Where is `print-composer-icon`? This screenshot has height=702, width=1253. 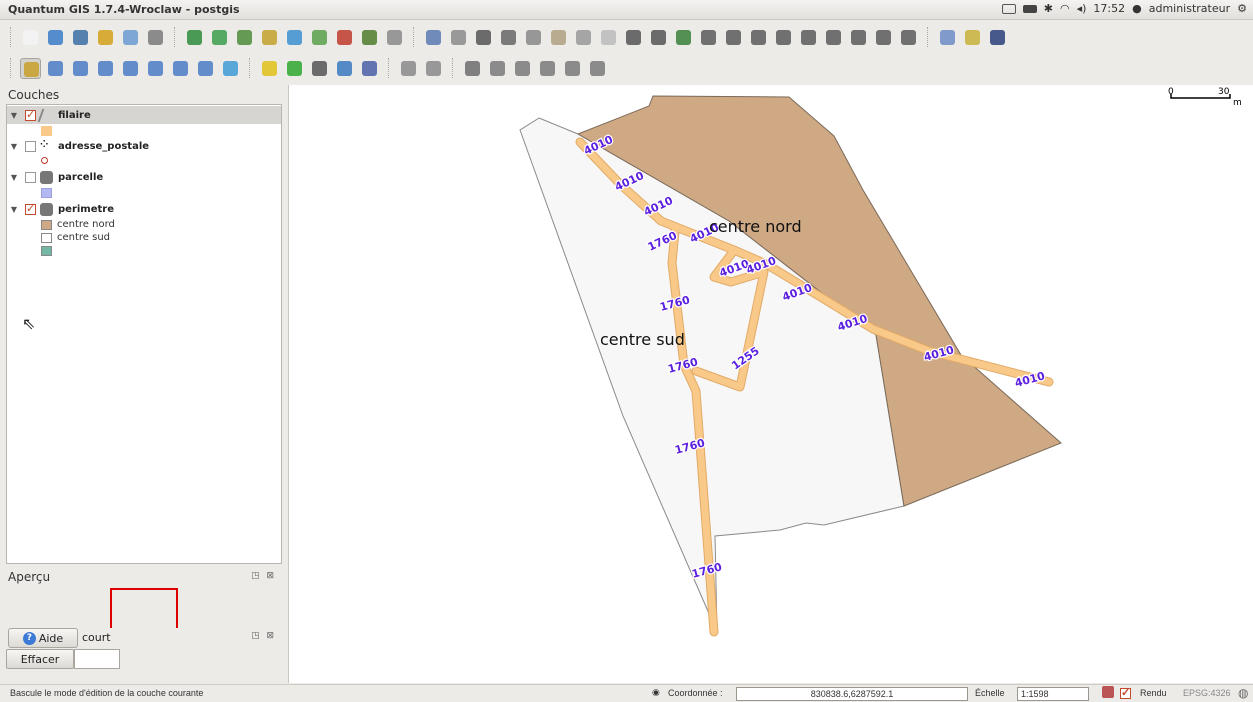 print-composer-icon is located at coordinates (130, 37).